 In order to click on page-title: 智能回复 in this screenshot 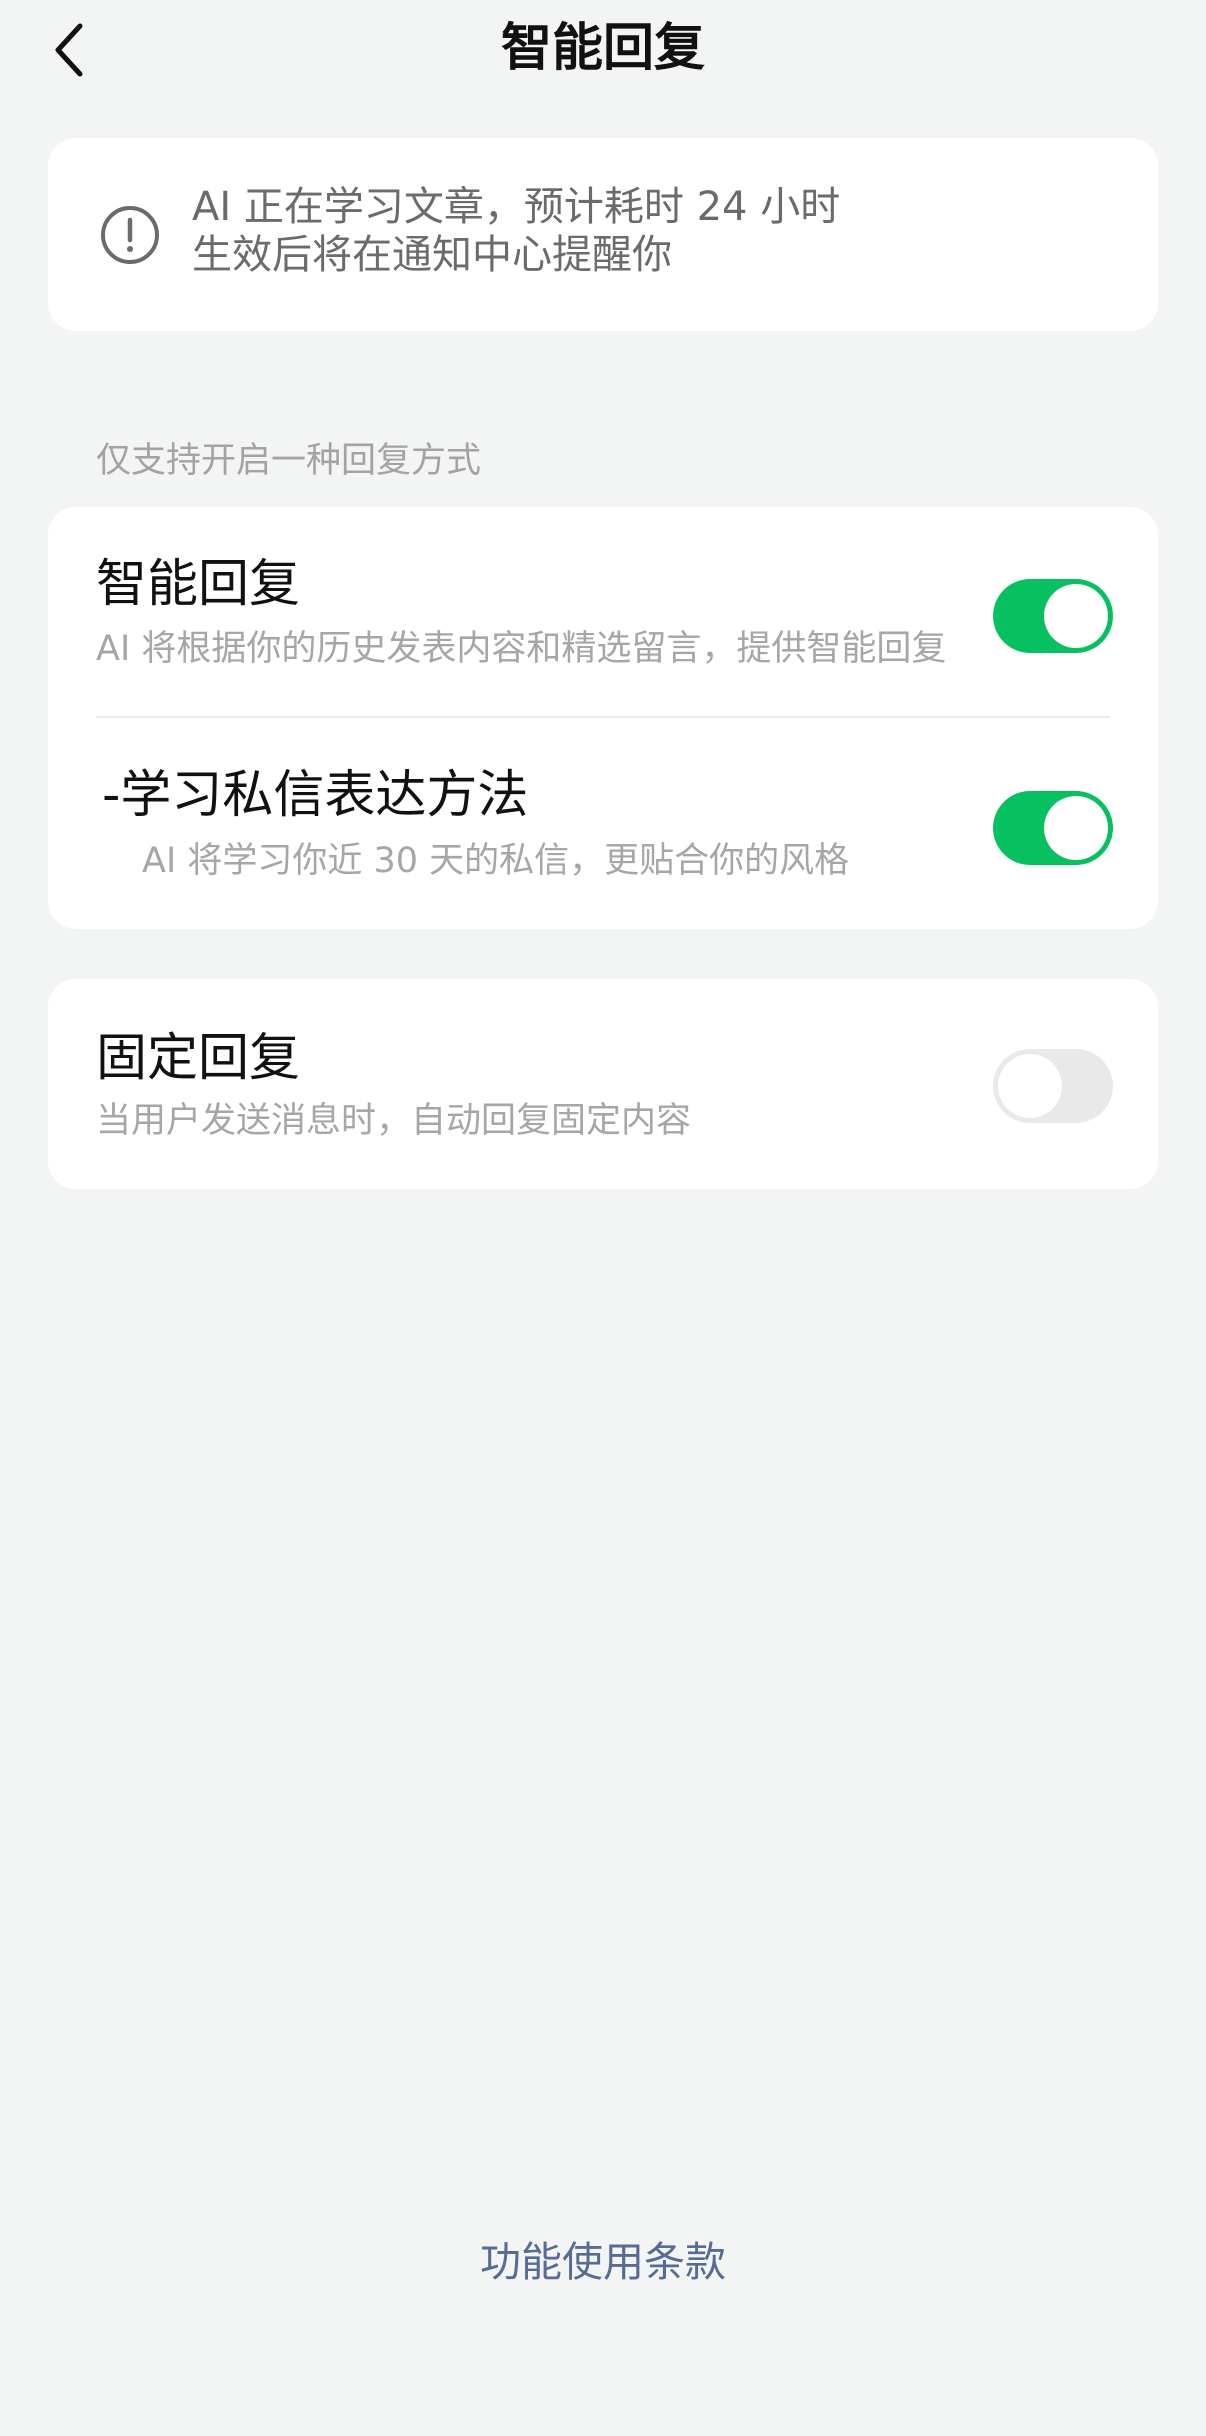, I will do `click(602, 48)`.